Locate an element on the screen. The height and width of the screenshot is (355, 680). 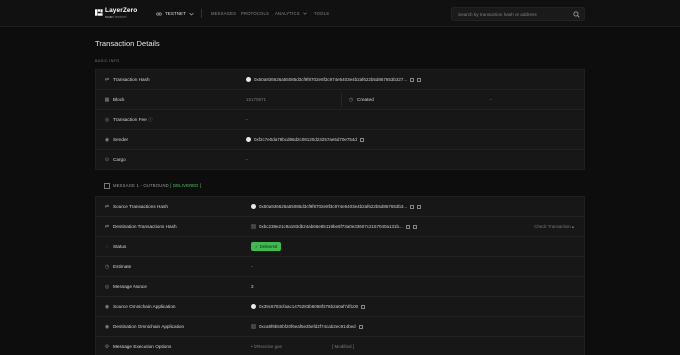
row-label: Transaction Hash is located at coordinates (131, 79).